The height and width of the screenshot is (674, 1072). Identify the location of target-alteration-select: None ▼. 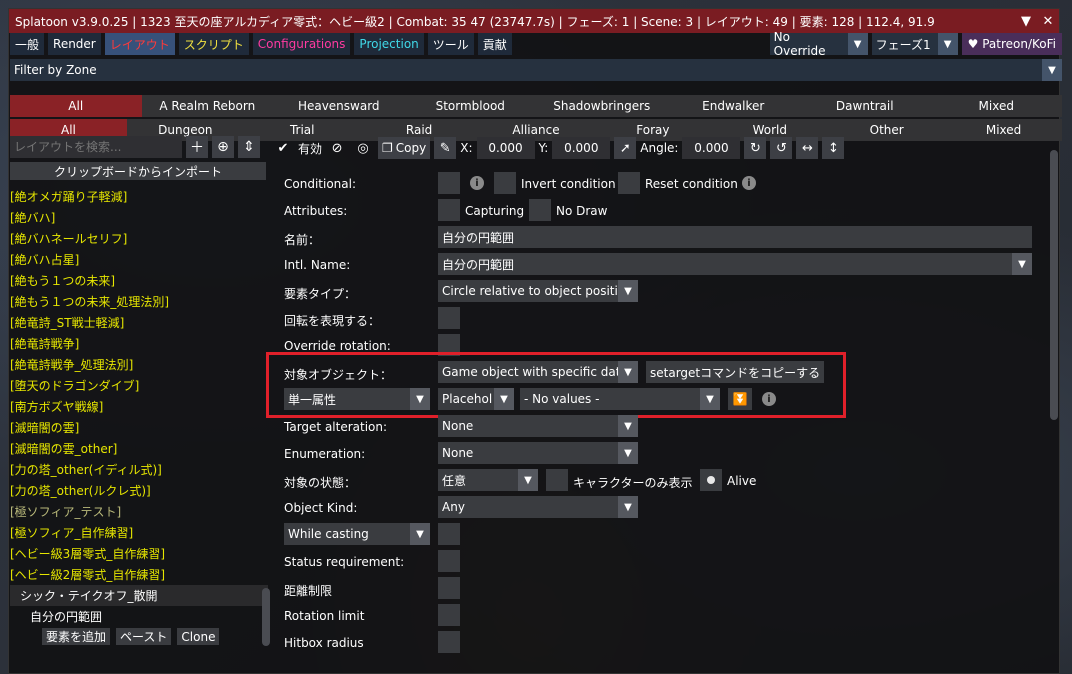
(538, 426).